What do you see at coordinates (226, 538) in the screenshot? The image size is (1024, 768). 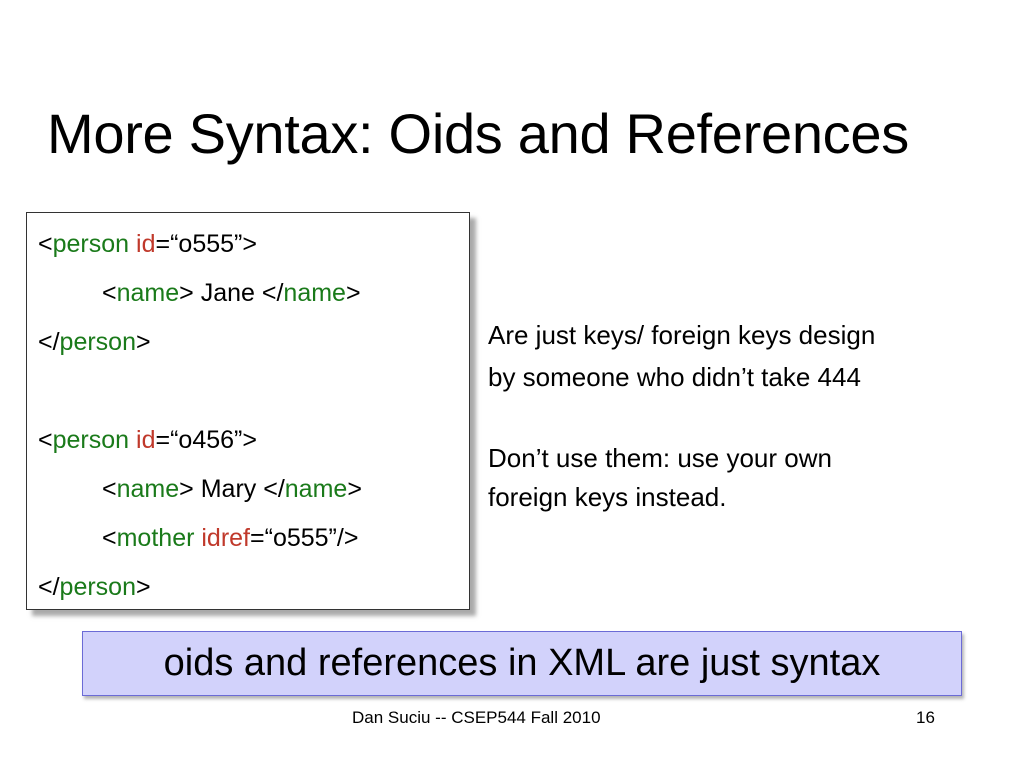 I see `code-attr: idref` at bounding box center [226, 538].